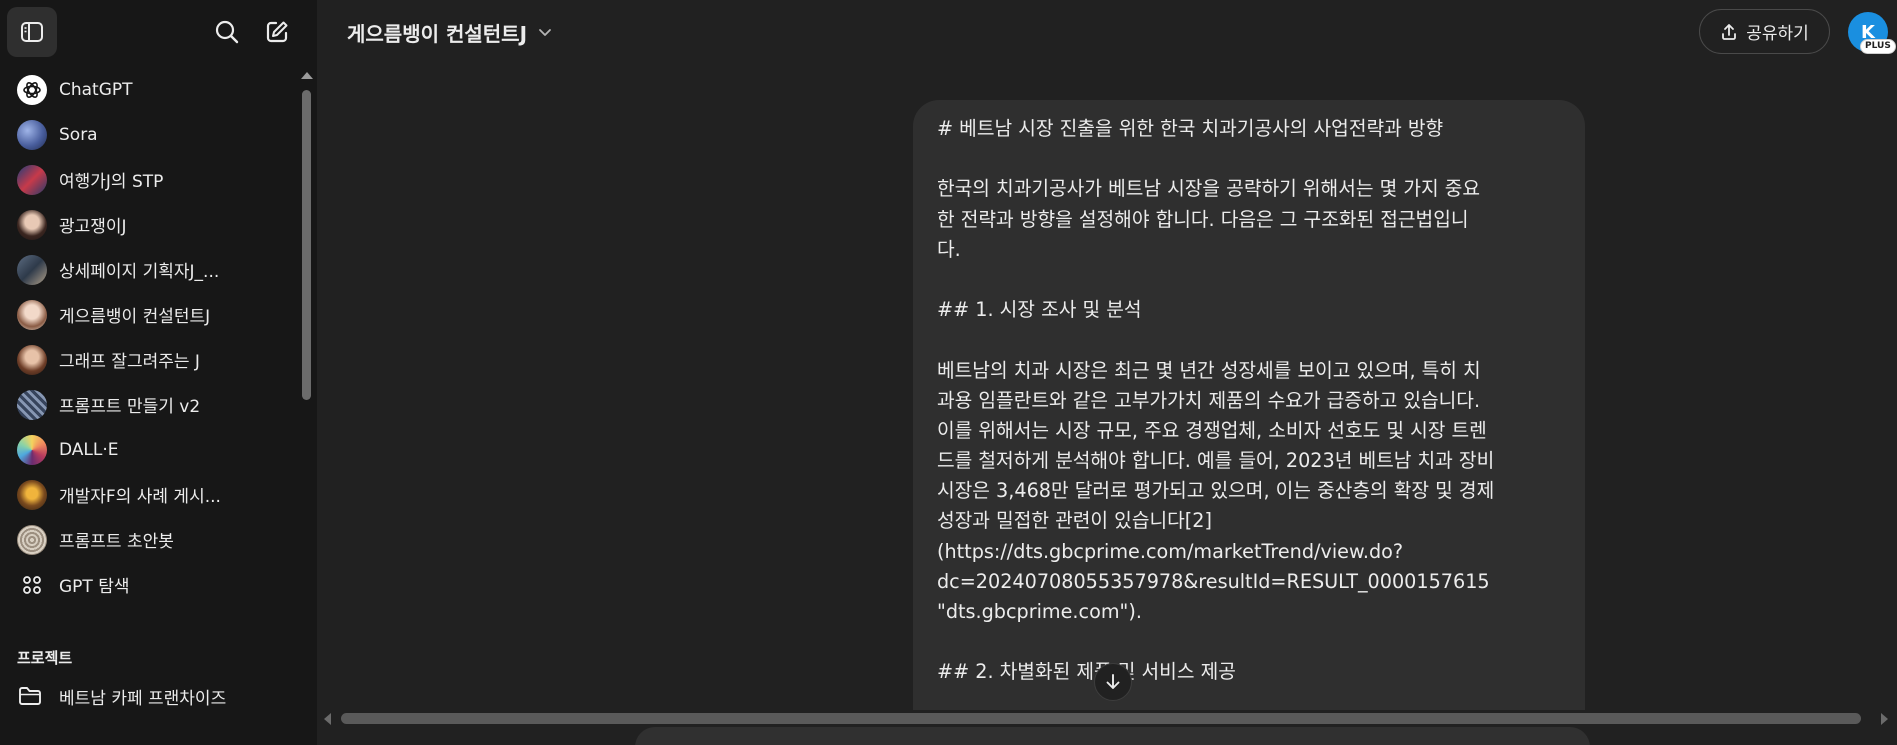  What do you see at coordinates (111, 182) in the screenshot?
I see `sidebar-item-label: 여행가J의 STP` at bounding box center [111, 182].